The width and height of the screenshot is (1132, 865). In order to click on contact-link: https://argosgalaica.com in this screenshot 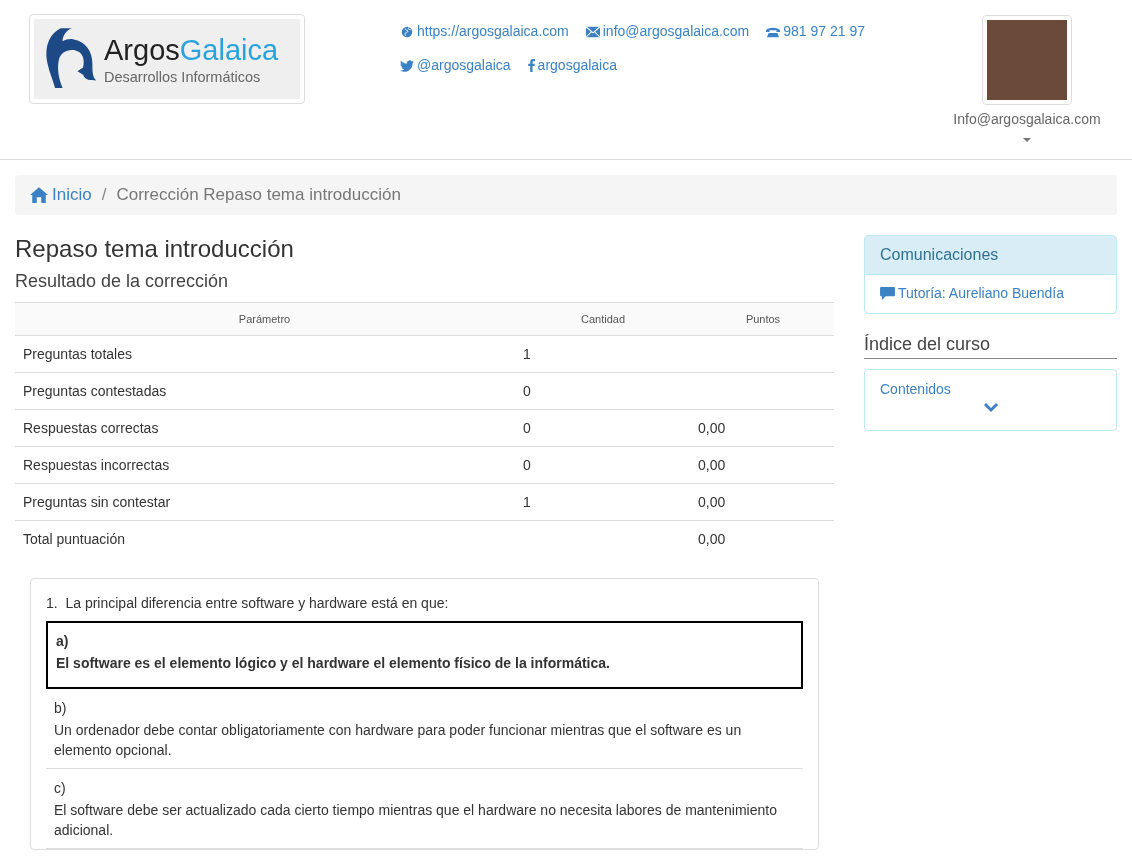, I will do `click(484, 31)`.